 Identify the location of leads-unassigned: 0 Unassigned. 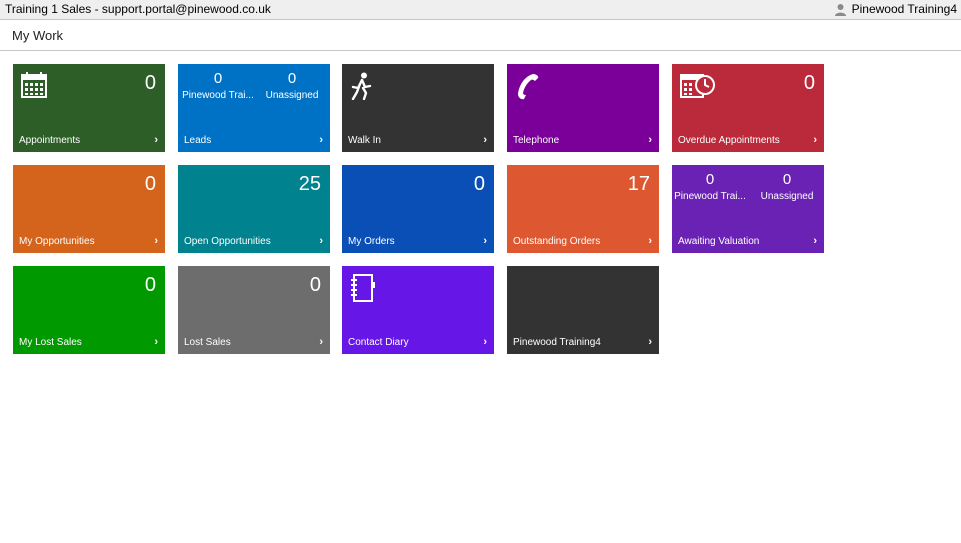
(292, 85).